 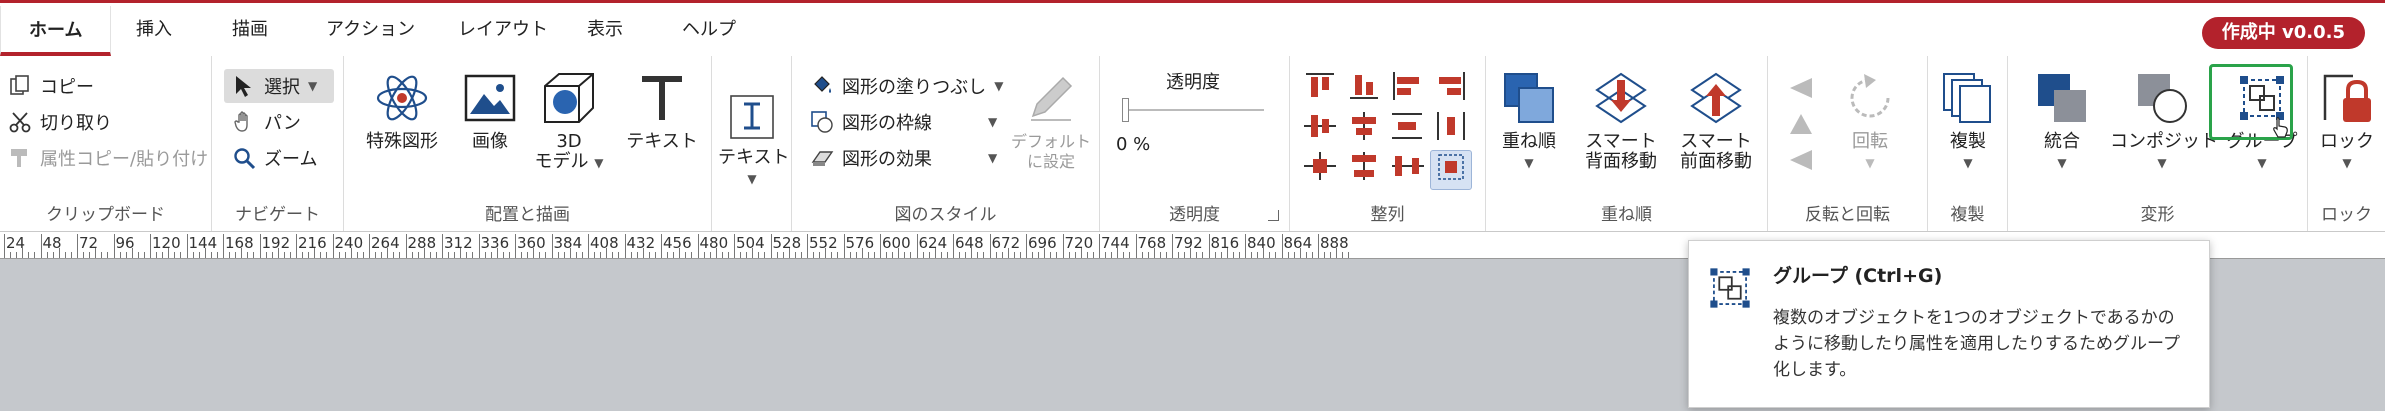 I want to click on group-clipboard: コピー 切り取り 属性コピー/貼り付け クリップボード, so click(x=106, y=143).